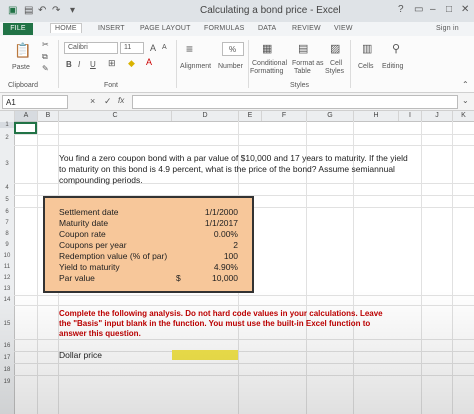 Image resolution: width=474 pixels, height=414 pixels. Describe the element at coordinates (217, 223) in the screenshot. I see `input-value-maturity: 1/1/2017` at that location.